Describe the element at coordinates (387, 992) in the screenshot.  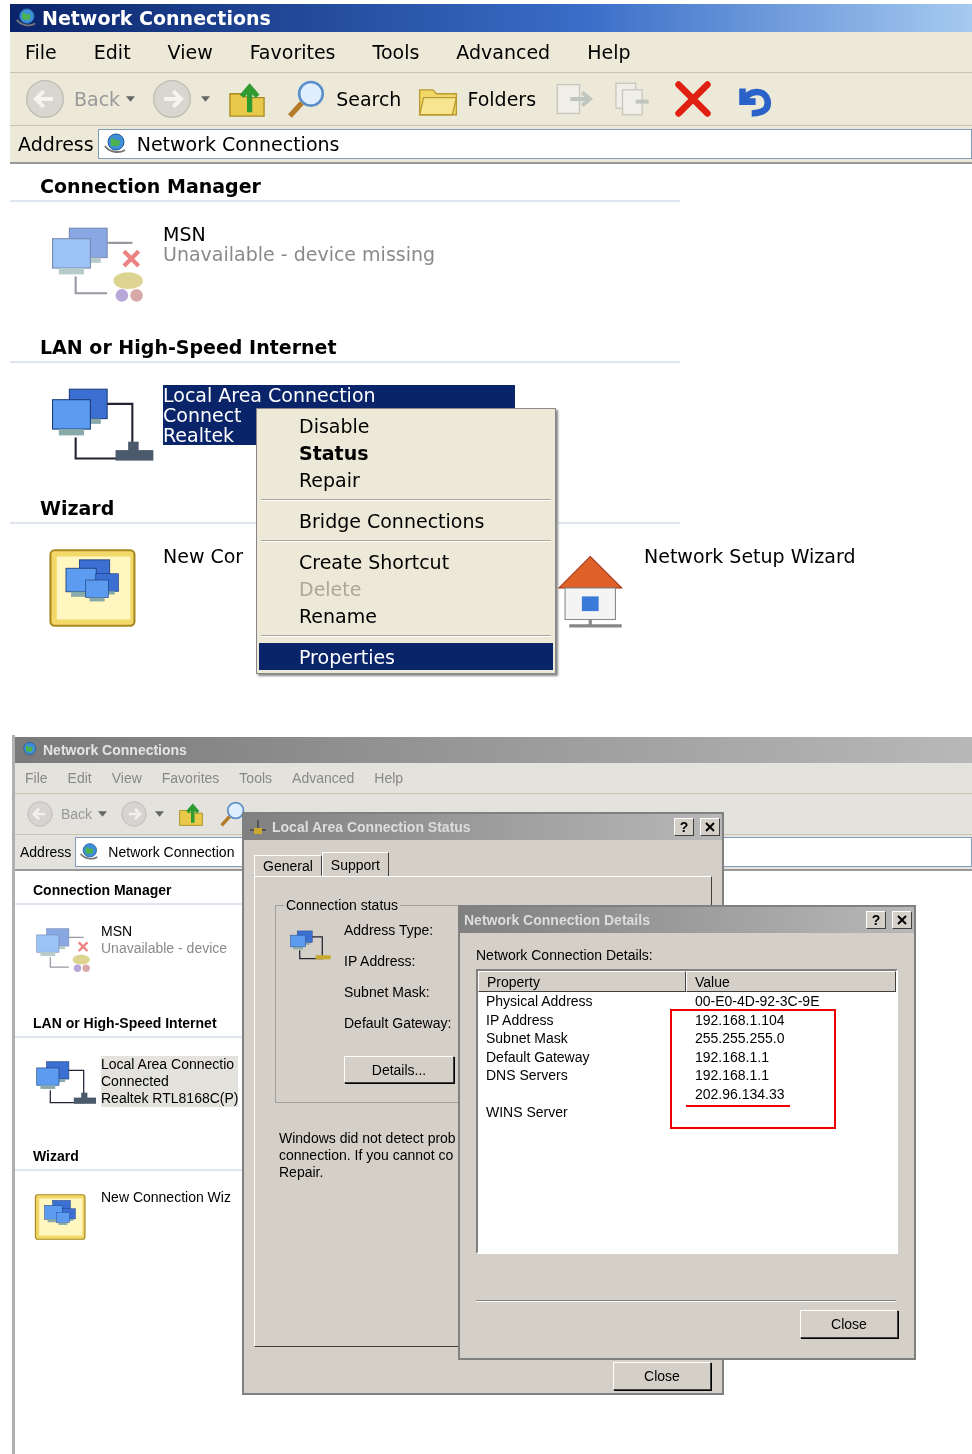
I see `field-label: Subnet Mask:` at that location.